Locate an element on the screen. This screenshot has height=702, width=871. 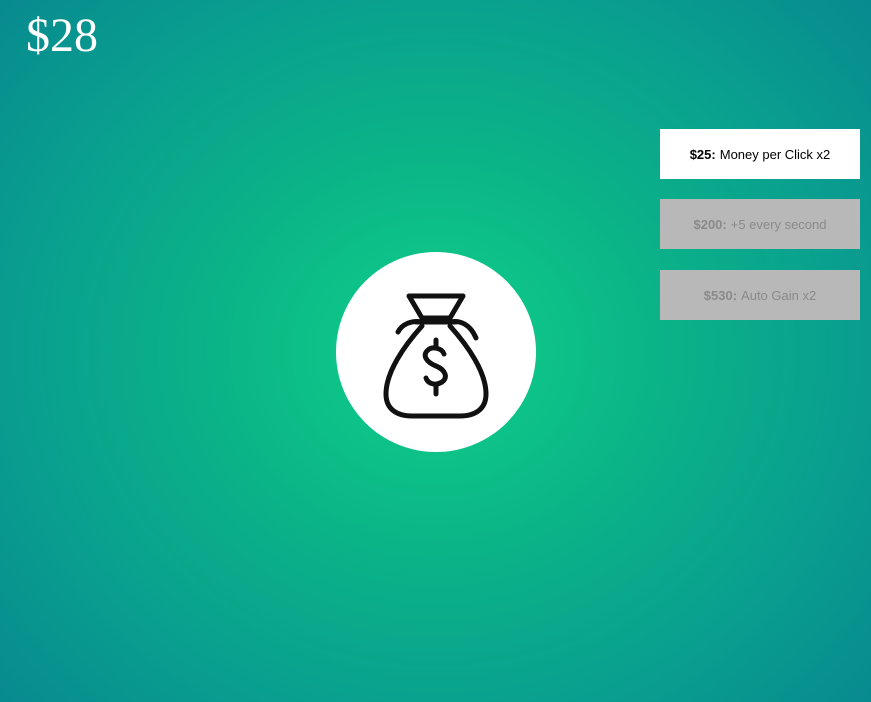
upgrade-money-per-click: $25: Money per Click x2 is located at coordinates (760, 154).